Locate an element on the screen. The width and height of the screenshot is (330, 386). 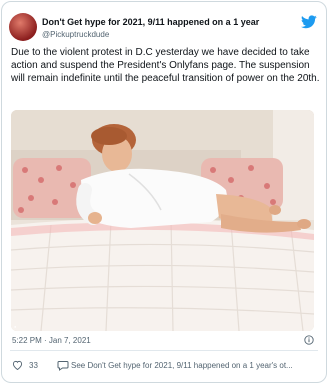
tweet-timestamp: 5:22 PM · Jan 7, 2021 is located at coordinates (51, 340).